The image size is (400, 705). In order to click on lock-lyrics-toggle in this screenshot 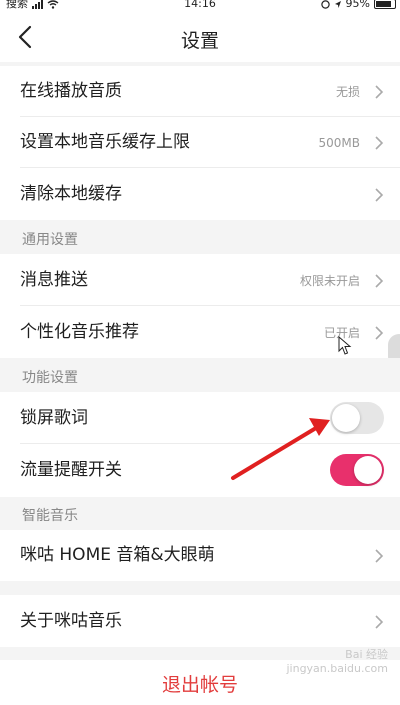, I will do `click(357, 418)`.